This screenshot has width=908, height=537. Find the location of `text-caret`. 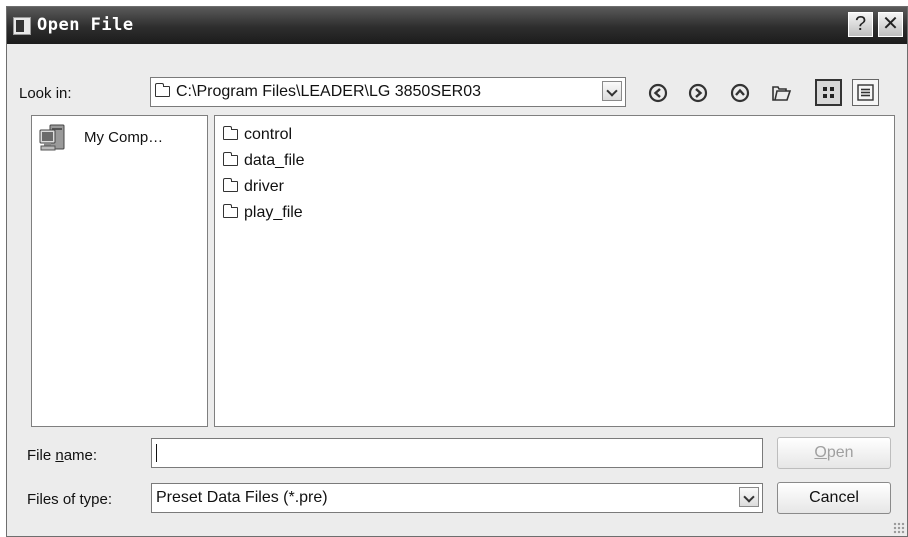

text-caret is located at coordinates (156, 453).